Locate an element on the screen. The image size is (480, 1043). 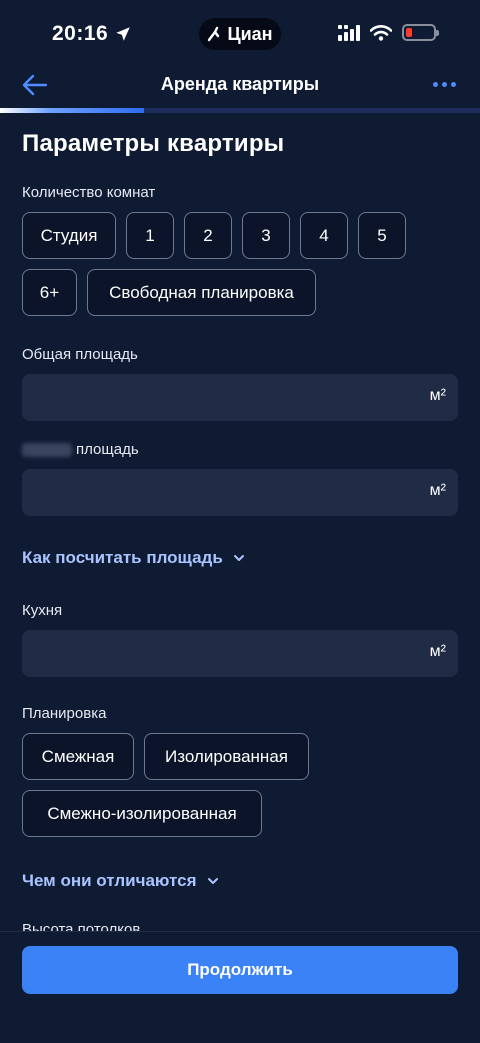
living-area-label-text: площадь is located at coordinates (107, 449).